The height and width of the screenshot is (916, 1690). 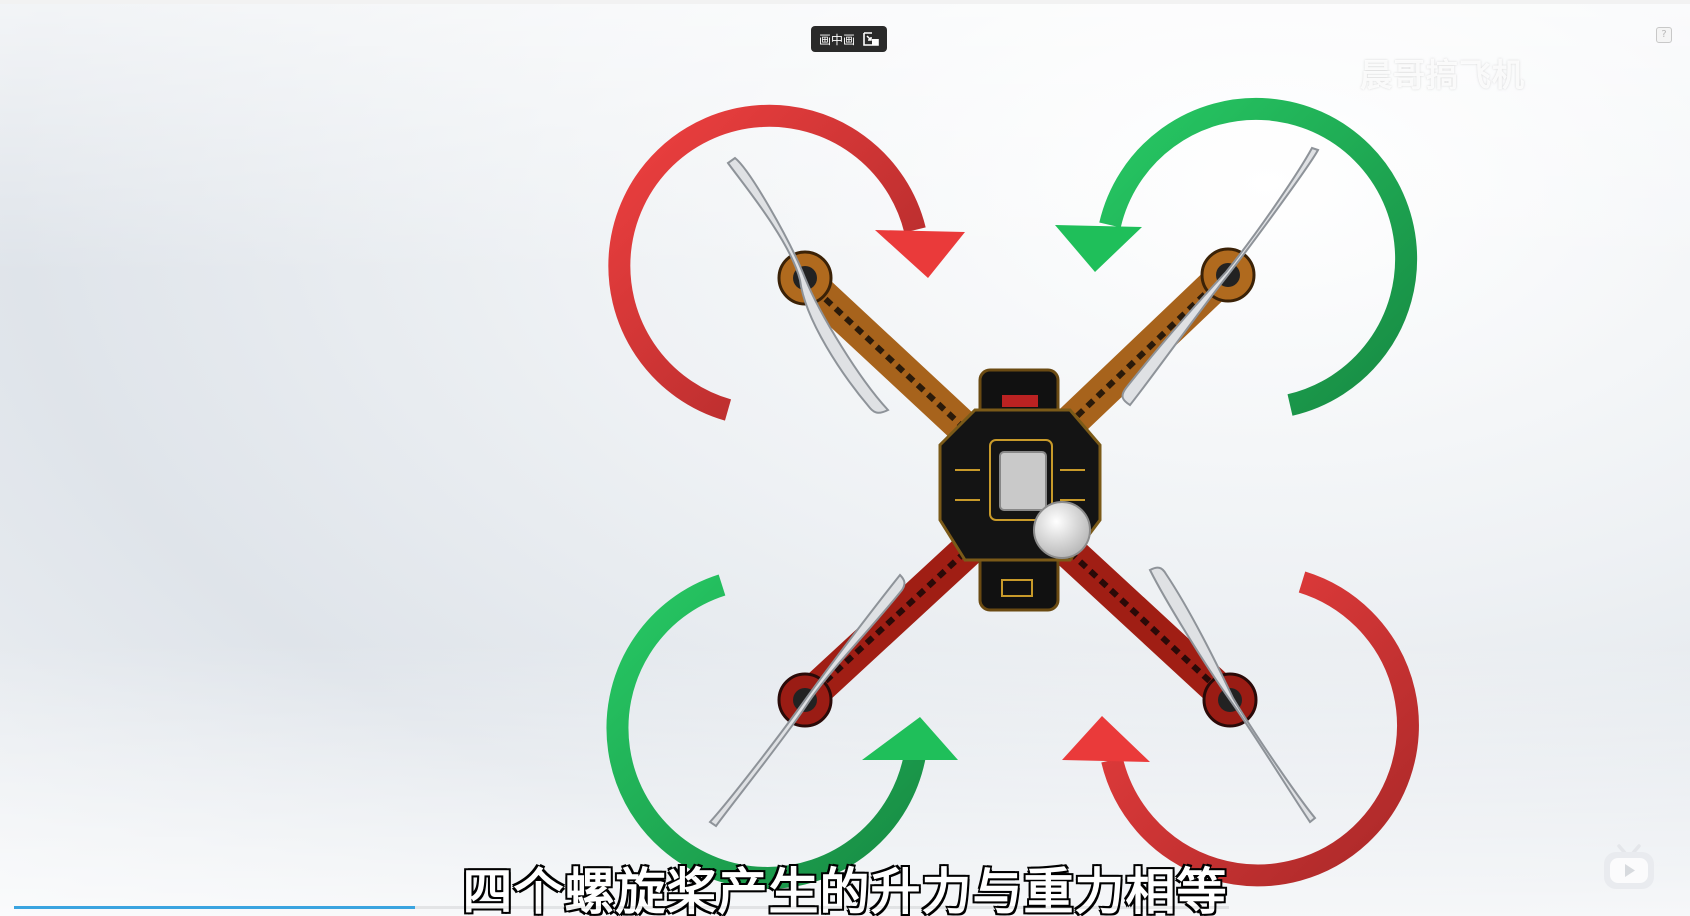 I want to click on rotation-arrow-bottom-right, so click(x=1240, y=729).